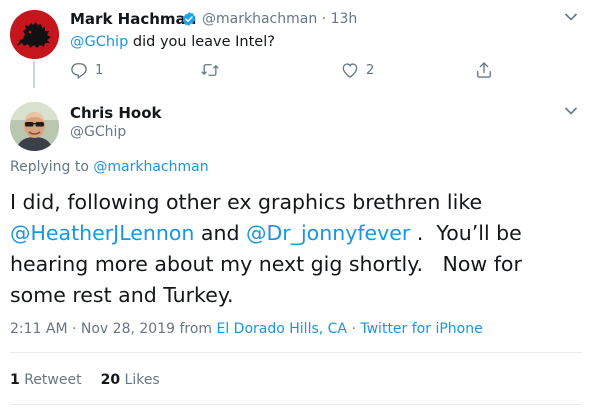 The image size is (592, 420). I want to click on godzilla-logo-icon, so click(34, 34).